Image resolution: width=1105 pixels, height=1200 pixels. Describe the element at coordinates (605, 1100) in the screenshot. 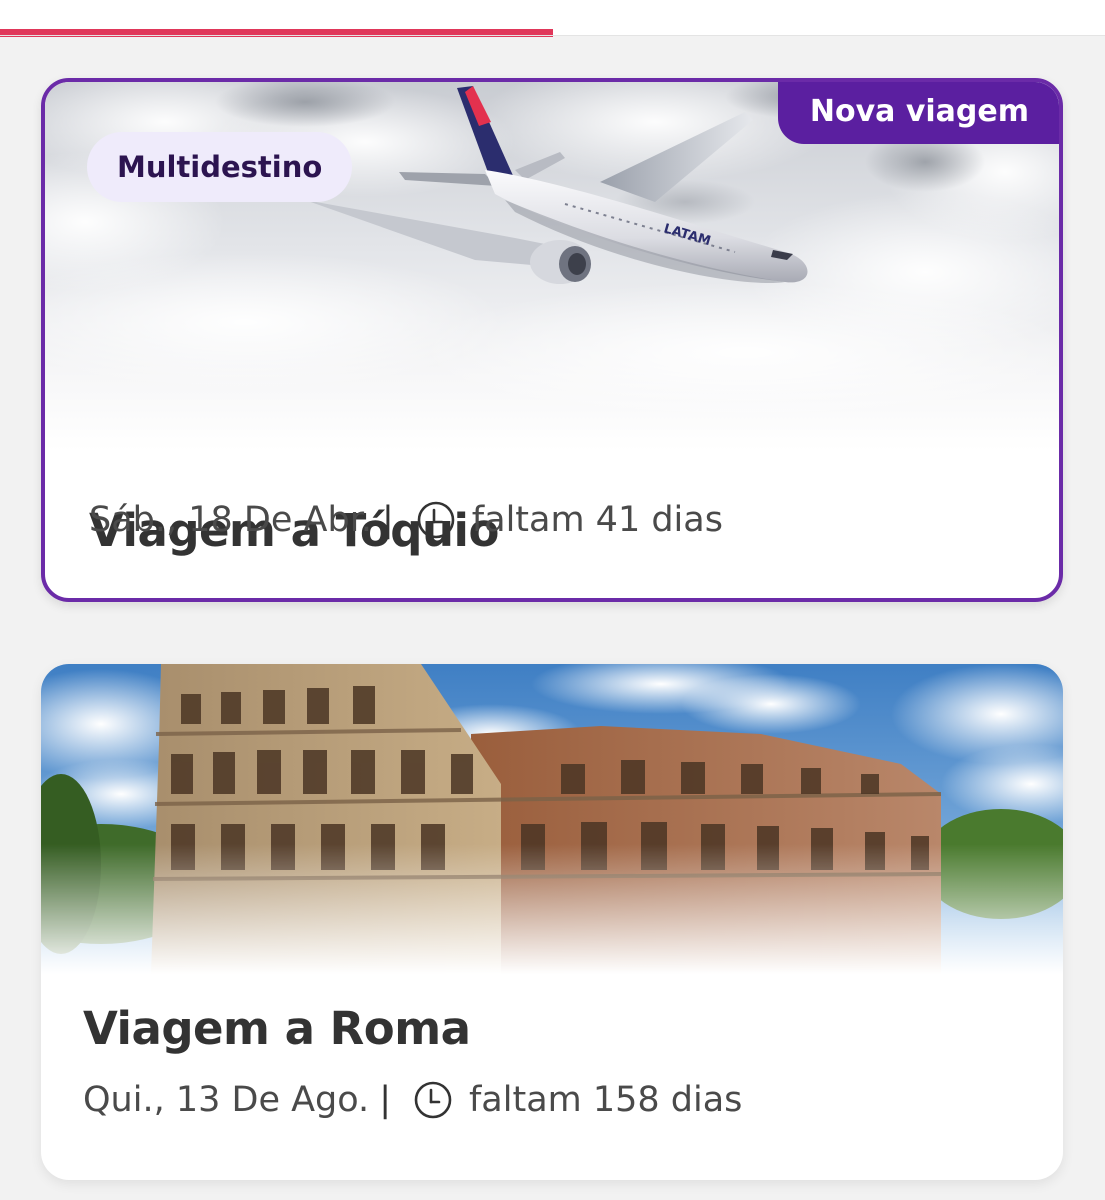

I see `countdown-text: faltam 158 dias` at that location.